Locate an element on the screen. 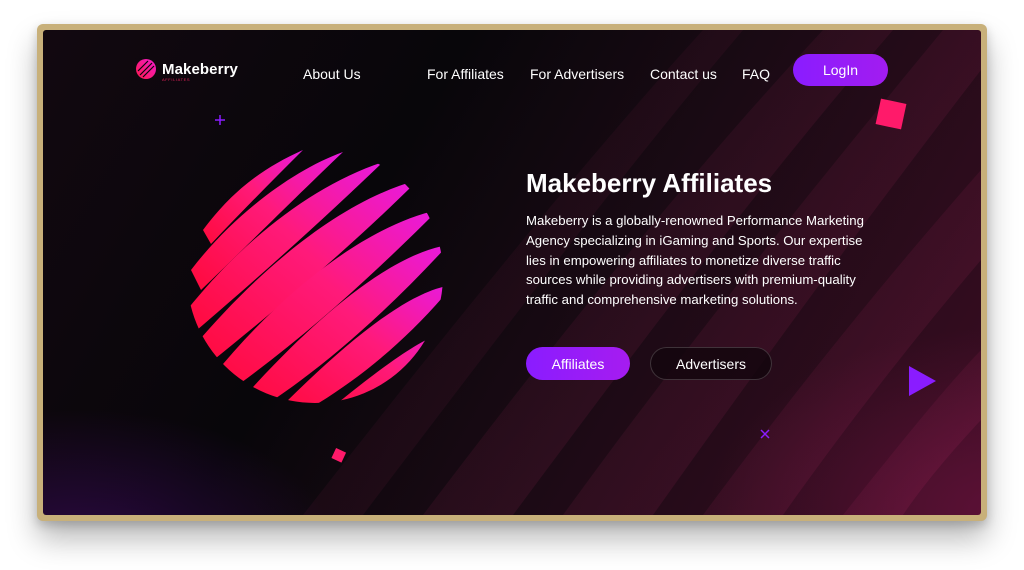 This screenshot has width=1024, height=570. nav-item-faq: FAQ is located at coordinates (756, 74).